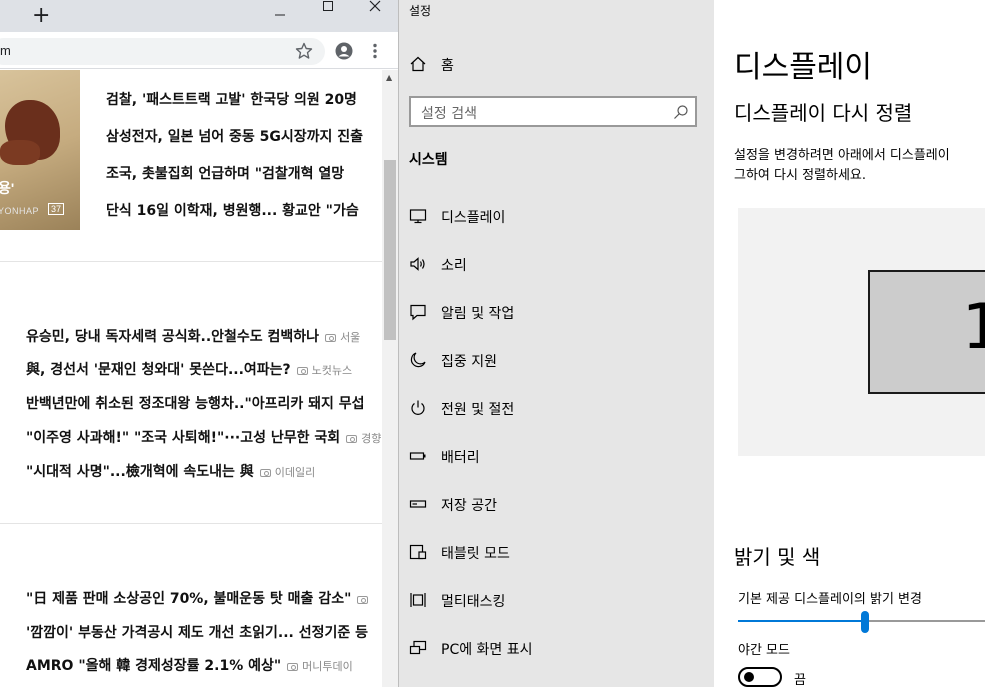 This screenshot has height=687, width=985. Describe the element at coordinates (557, 408) in the screenshot. I see `nav-item-power-sleep: 전원 및 절전` at that location.